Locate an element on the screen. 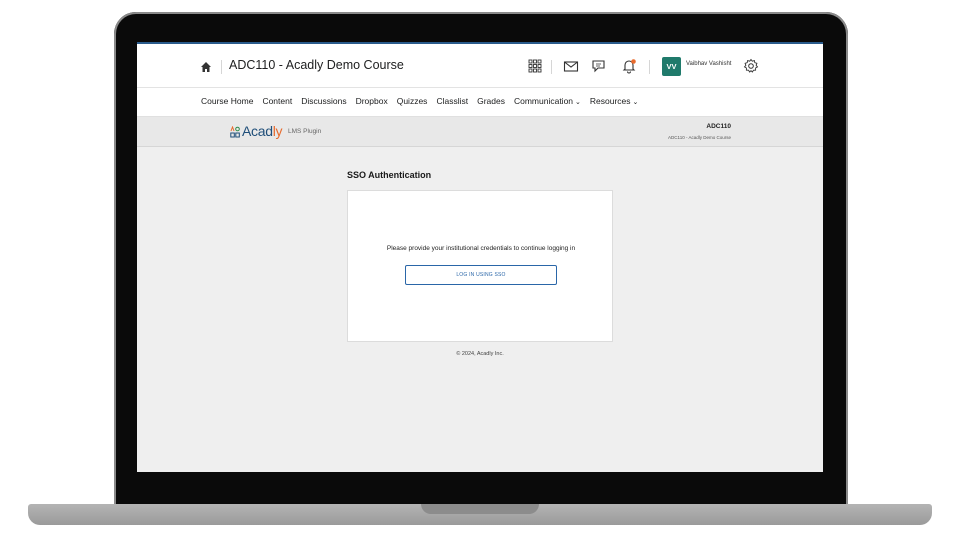  nav-item-resources: Resources ⌄ is located at coordinates (614, 101).